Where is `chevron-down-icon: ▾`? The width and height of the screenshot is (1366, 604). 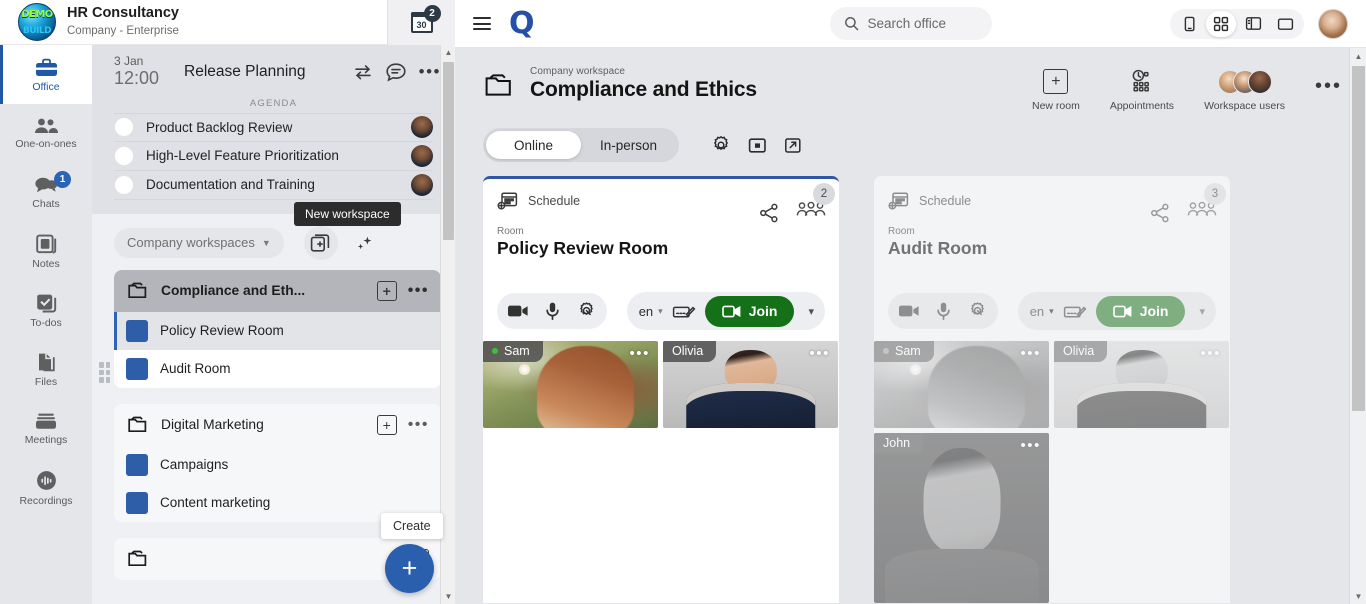
chevron-down-icon: ▾ is located at coordinates (660, 310).